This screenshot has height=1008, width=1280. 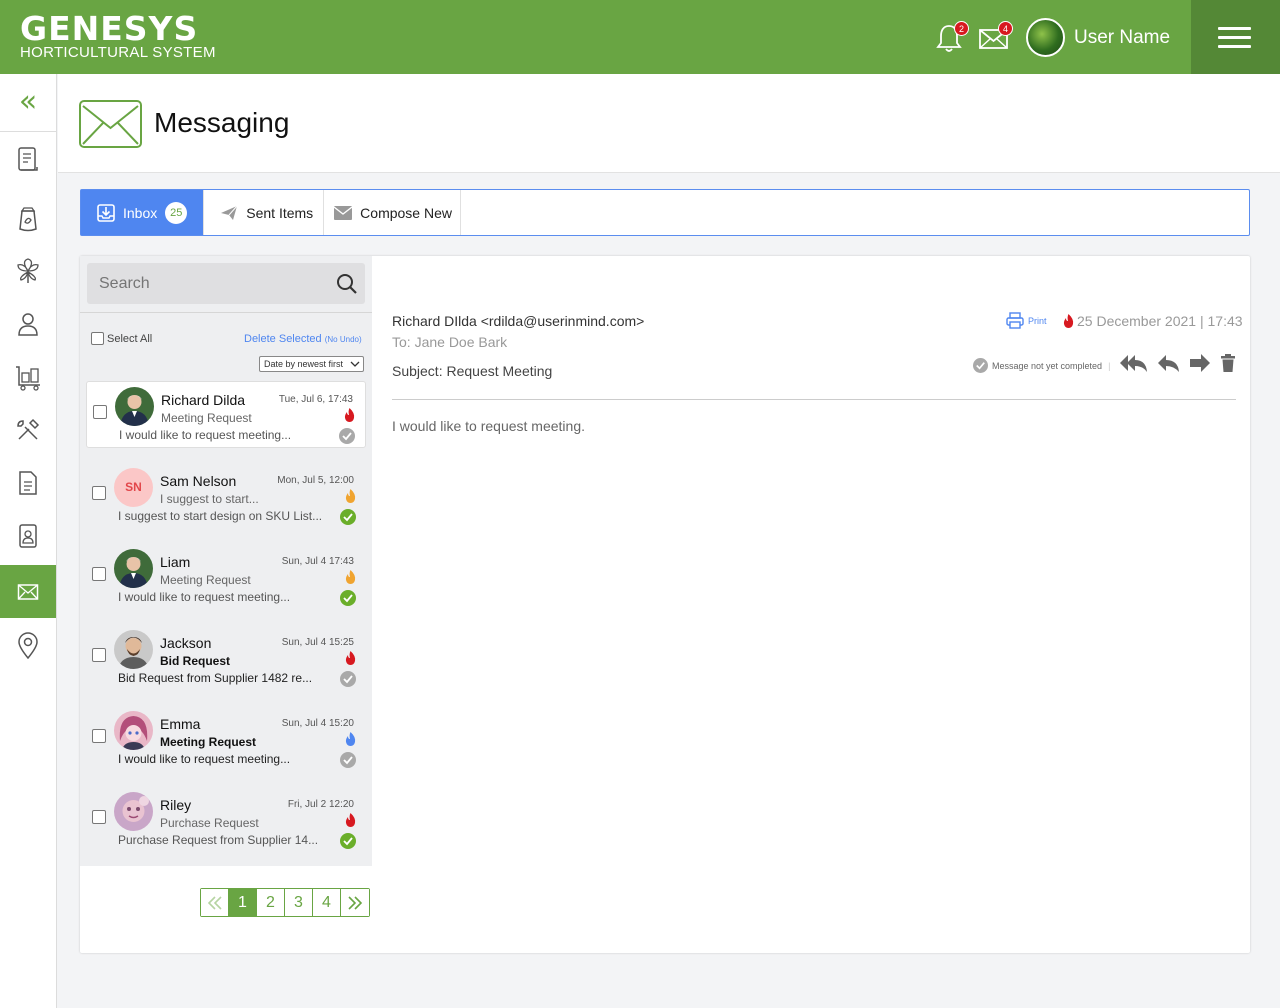 What do you see at coordinates (28, 482) in the screenshot?
I see `sidebar-item-files` at bounding box center [28, 482].